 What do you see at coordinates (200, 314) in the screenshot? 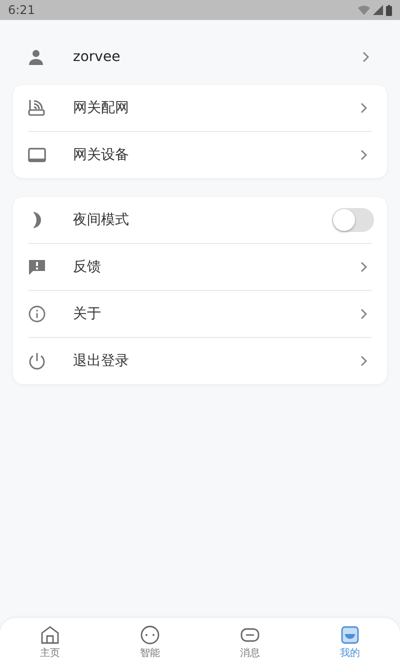
I see `settings-item: 关于` at bounding box center [200, 314].